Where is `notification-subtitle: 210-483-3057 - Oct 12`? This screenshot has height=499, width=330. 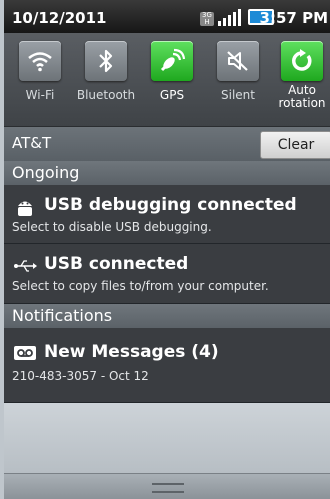 notification-subtitle: 210-483-3057 - Oct 12 is located at coordinates (80, 376).